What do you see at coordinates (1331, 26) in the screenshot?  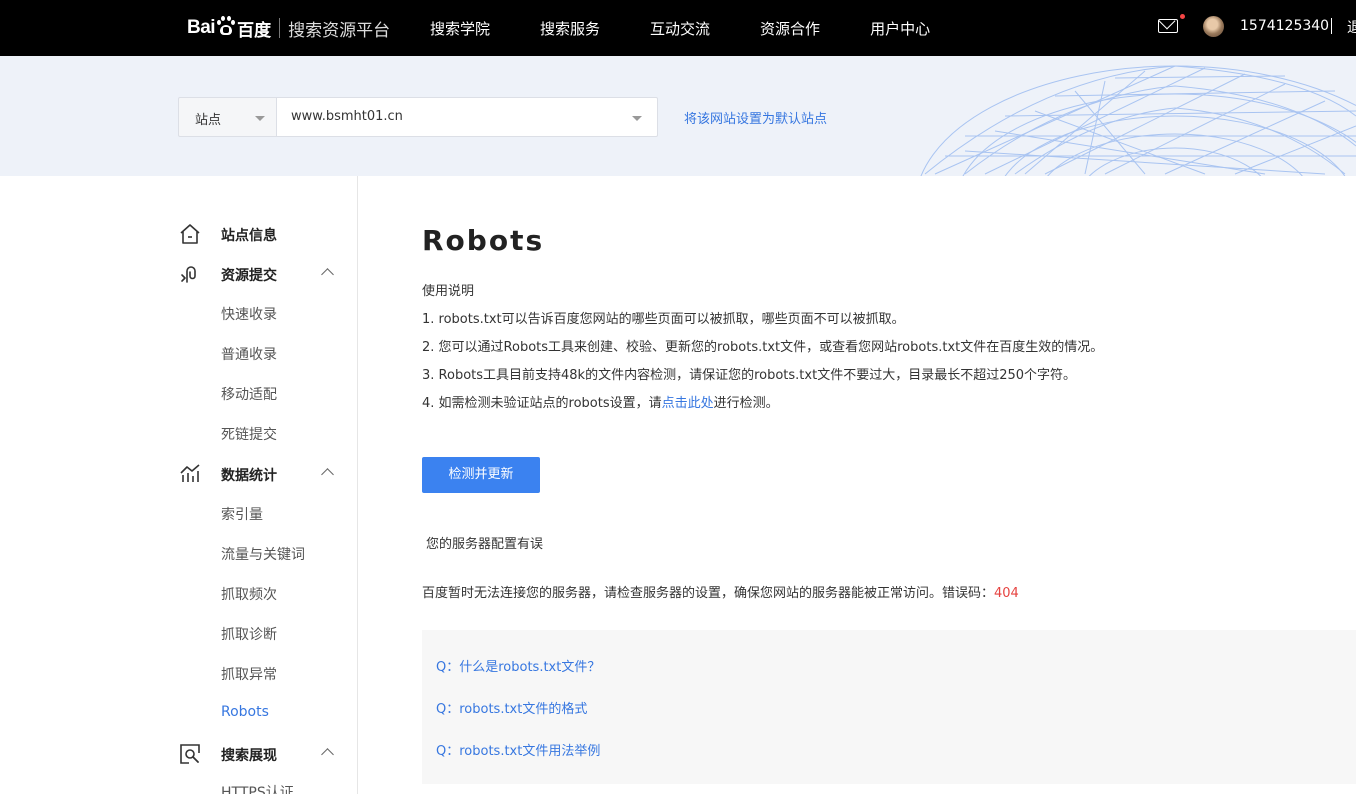 I see `user-divider` at bounding box center [1331, 26].